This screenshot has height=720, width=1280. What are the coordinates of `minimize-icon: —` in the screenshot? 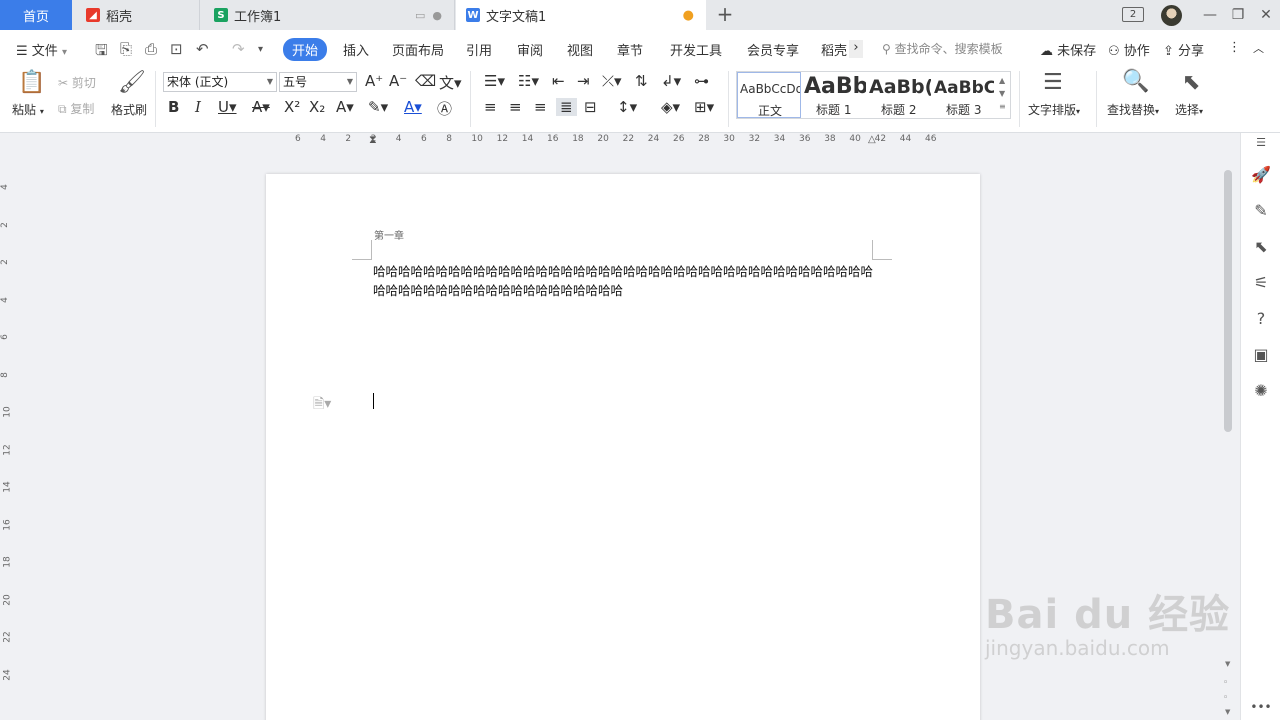 It's located at (1210, 15).